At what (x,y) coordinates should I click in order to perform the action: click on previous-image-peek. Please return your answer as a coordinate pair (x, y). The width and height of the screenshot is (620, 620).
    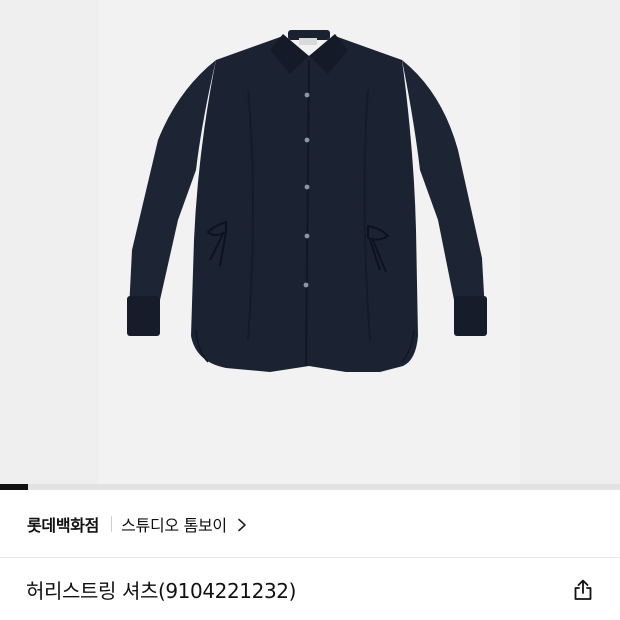
    Looking at the image, I should click on (49, 242).